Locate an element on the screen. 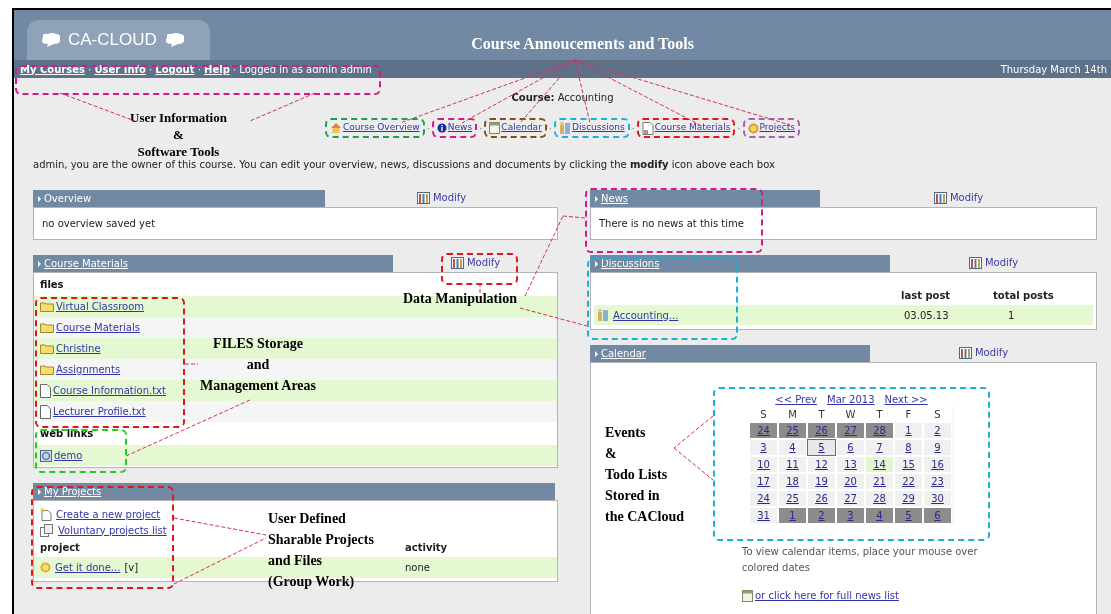 Image resolution: width=1111 pixels, height=614 pixels. triangle-icon is located at coordinates (596, 353).